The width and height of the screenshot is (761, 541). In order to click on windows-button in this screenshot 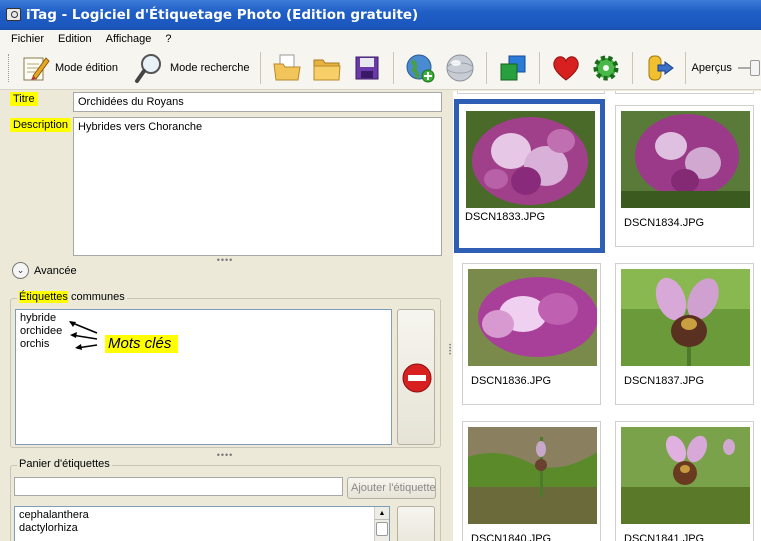, I will do `click(513, 68)`.